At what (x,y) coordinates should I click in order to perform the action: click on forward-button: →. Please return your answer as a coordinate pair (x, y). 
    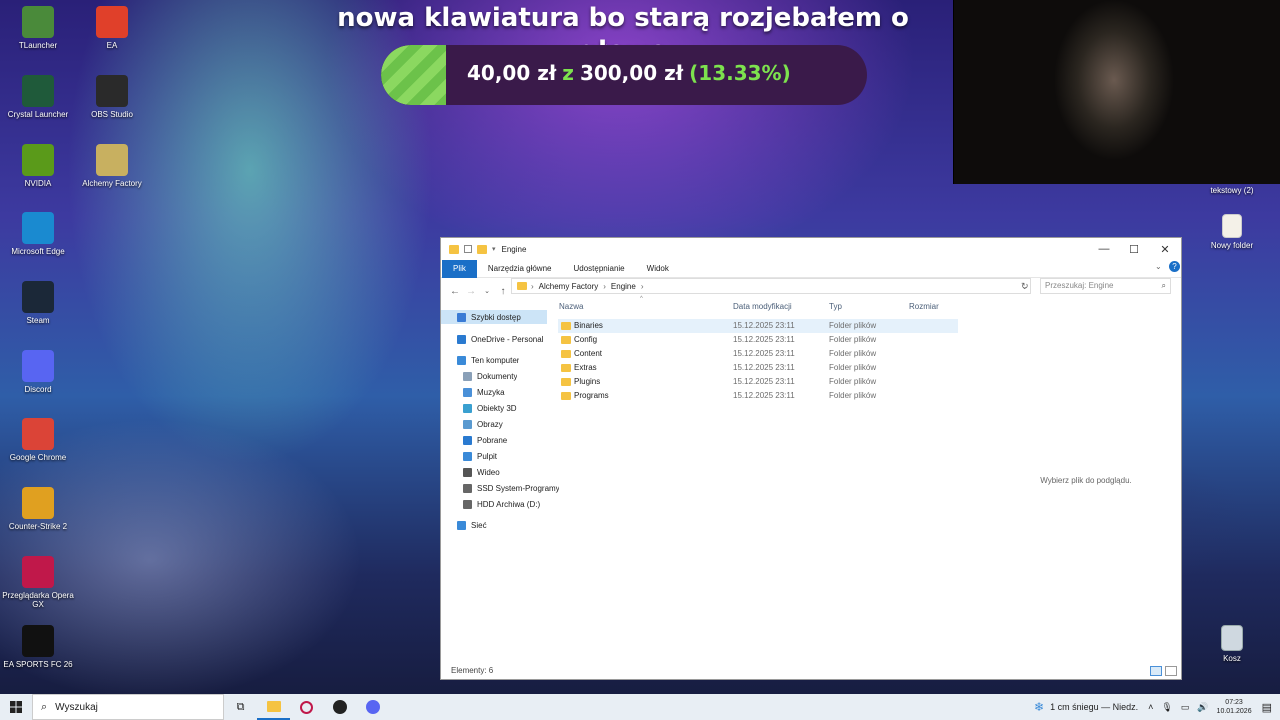
    Looking at the image, I should click on (471, 291).